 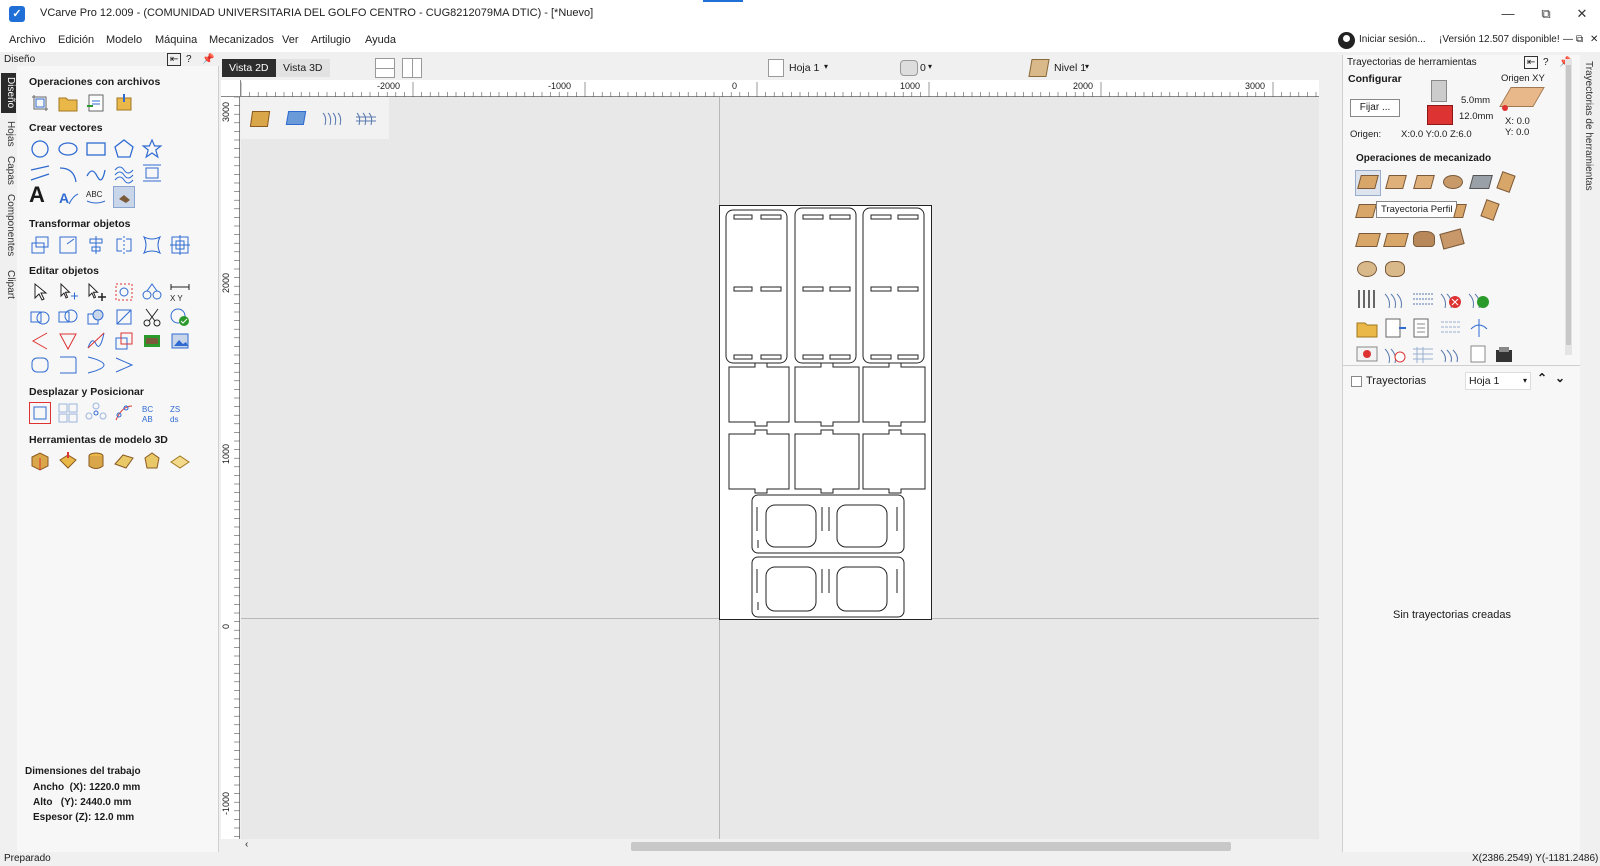 What do you see at coordinates (1366, 211) in the screenshot?
I see `fluting-toolpath-icon` at bounding box center [1366, 211].